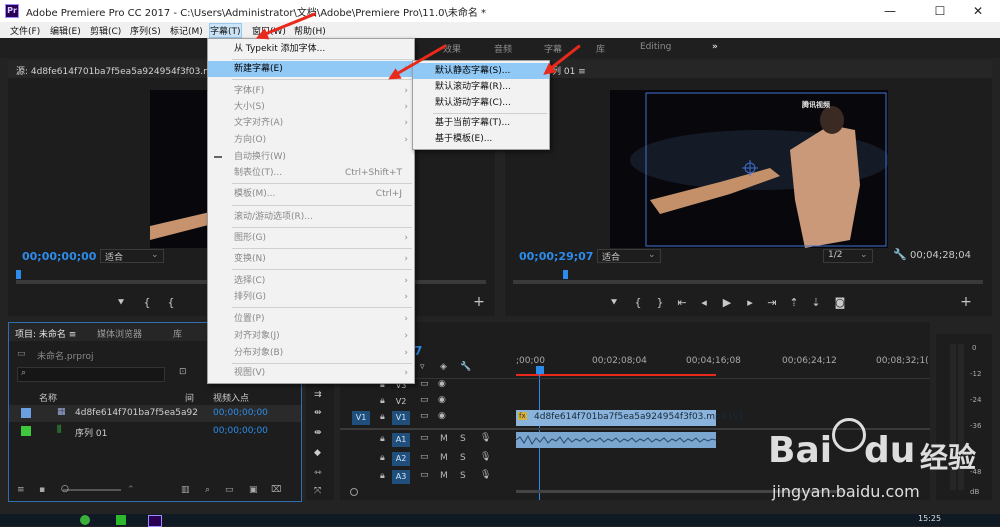 The image size is (1000, 527). What do you see at coordinates (600, 48) in the screenshot?
I see `workspace-tab-library: 库` at bounding box center [600, 48].